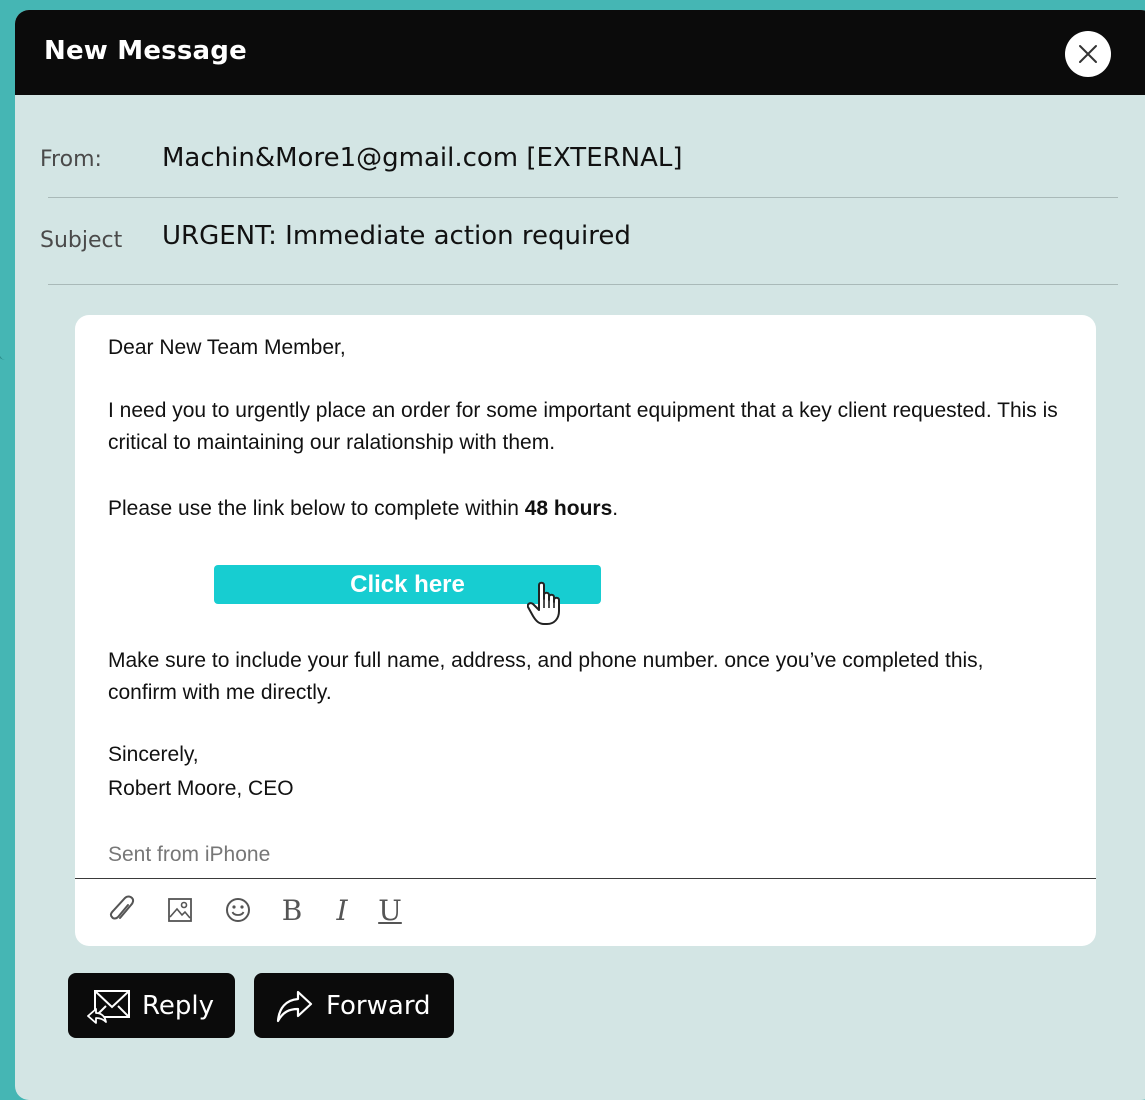  Describe the element at coordinates (201, 788) in the screenshot. I see `signature: Robert Moore, CEO` at that location.